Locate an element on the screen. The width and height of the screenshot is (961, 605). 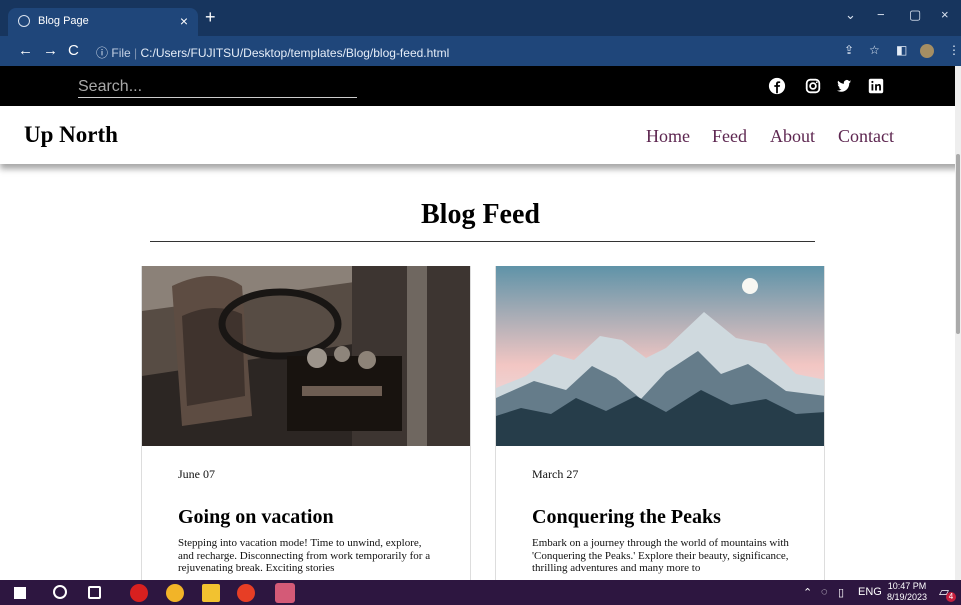
nav-about: About is located at coordinates (792, 136).